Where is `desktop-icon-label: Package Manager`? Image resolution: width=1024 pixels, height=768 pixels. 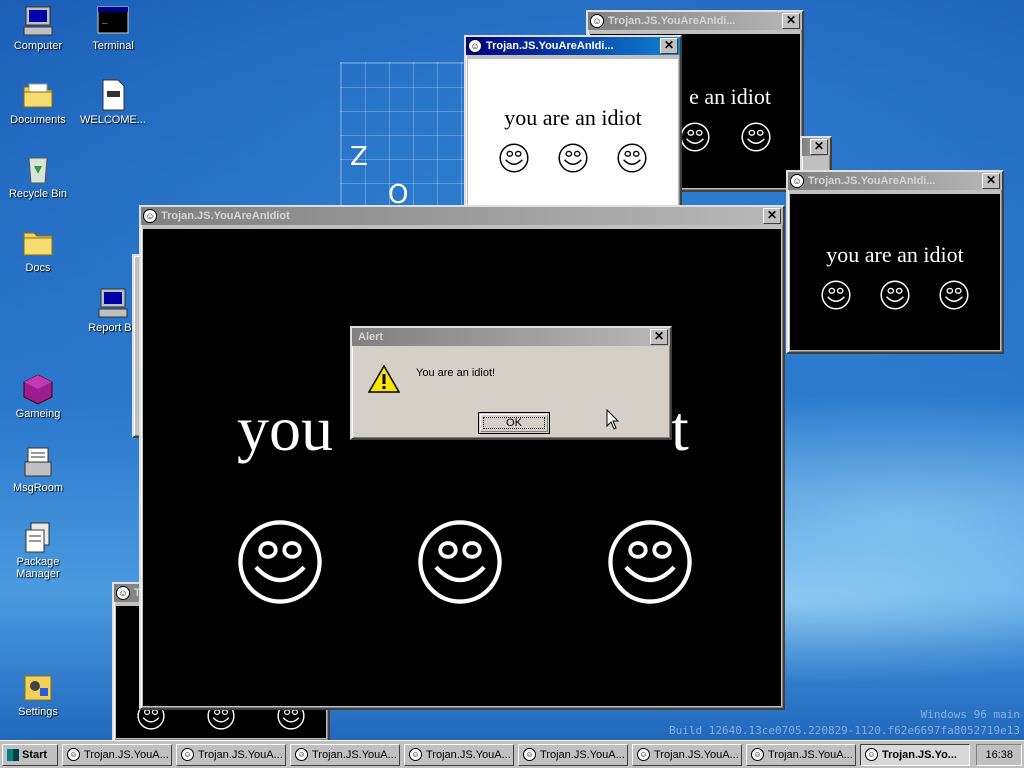 desktop-icon-label: Package Manager is located at coordinates (38, 568).